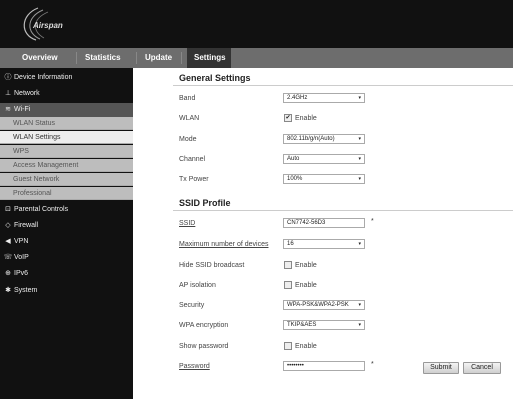 The height and width of the screenshot is (399, 513). Describe the element at coordinates (324, 325) in the screenshot. I see `wpa-encryption-select: TKIP&AES ▾` at that location.